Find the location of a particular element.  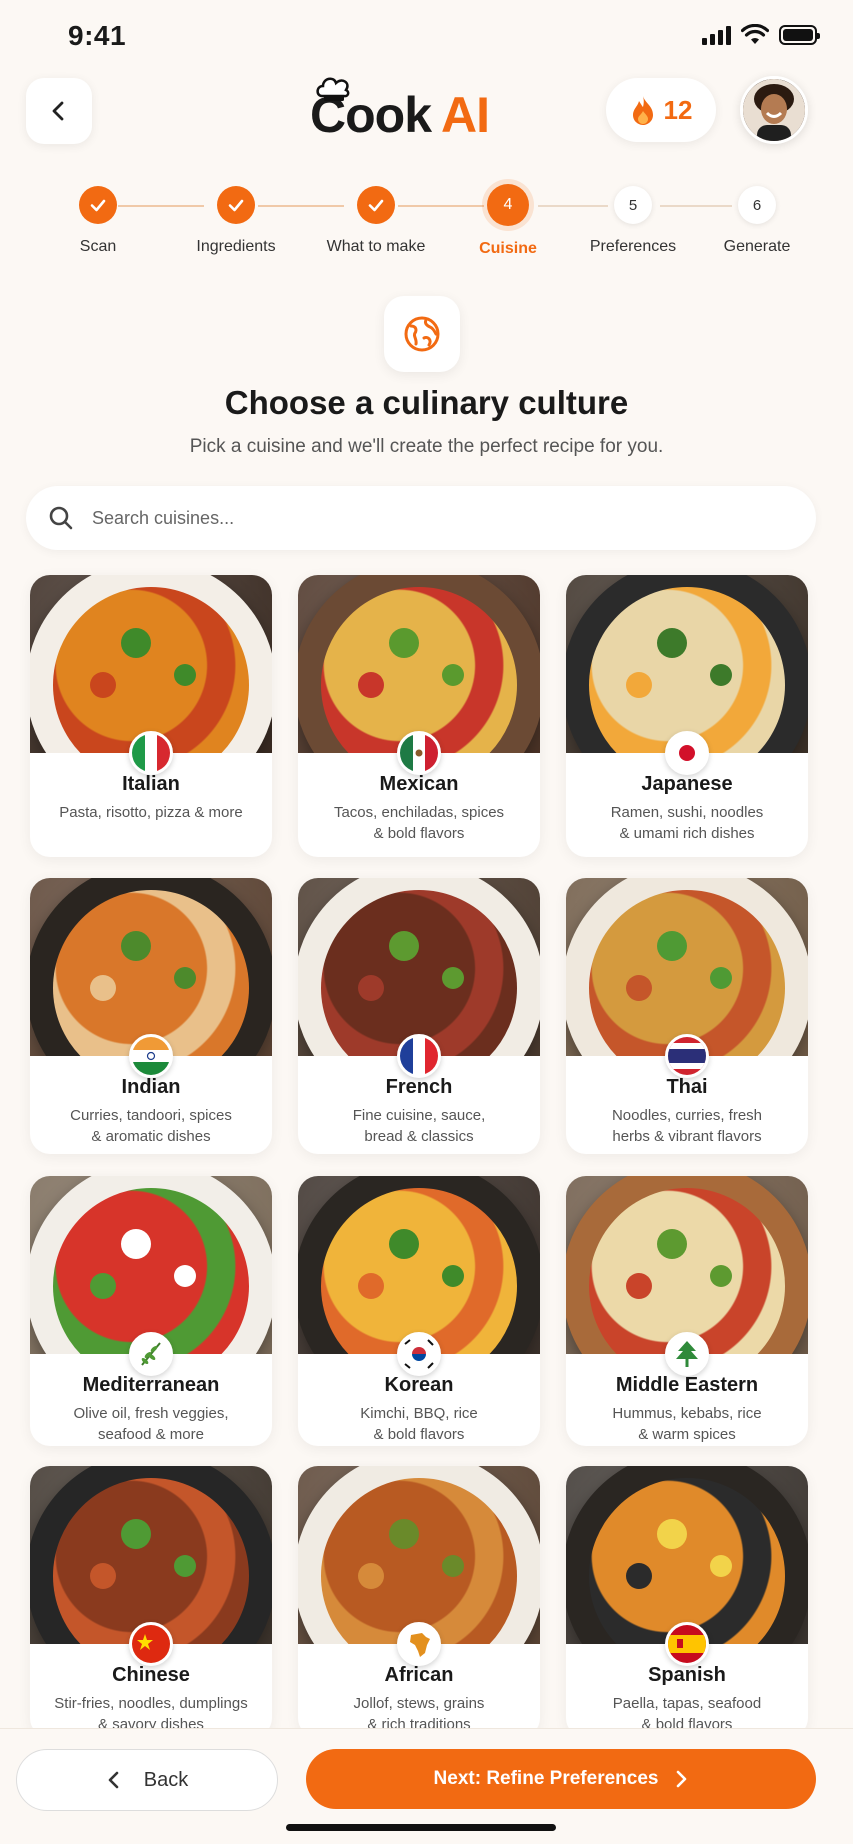

globe-badge is located at coordinates (422, 334).